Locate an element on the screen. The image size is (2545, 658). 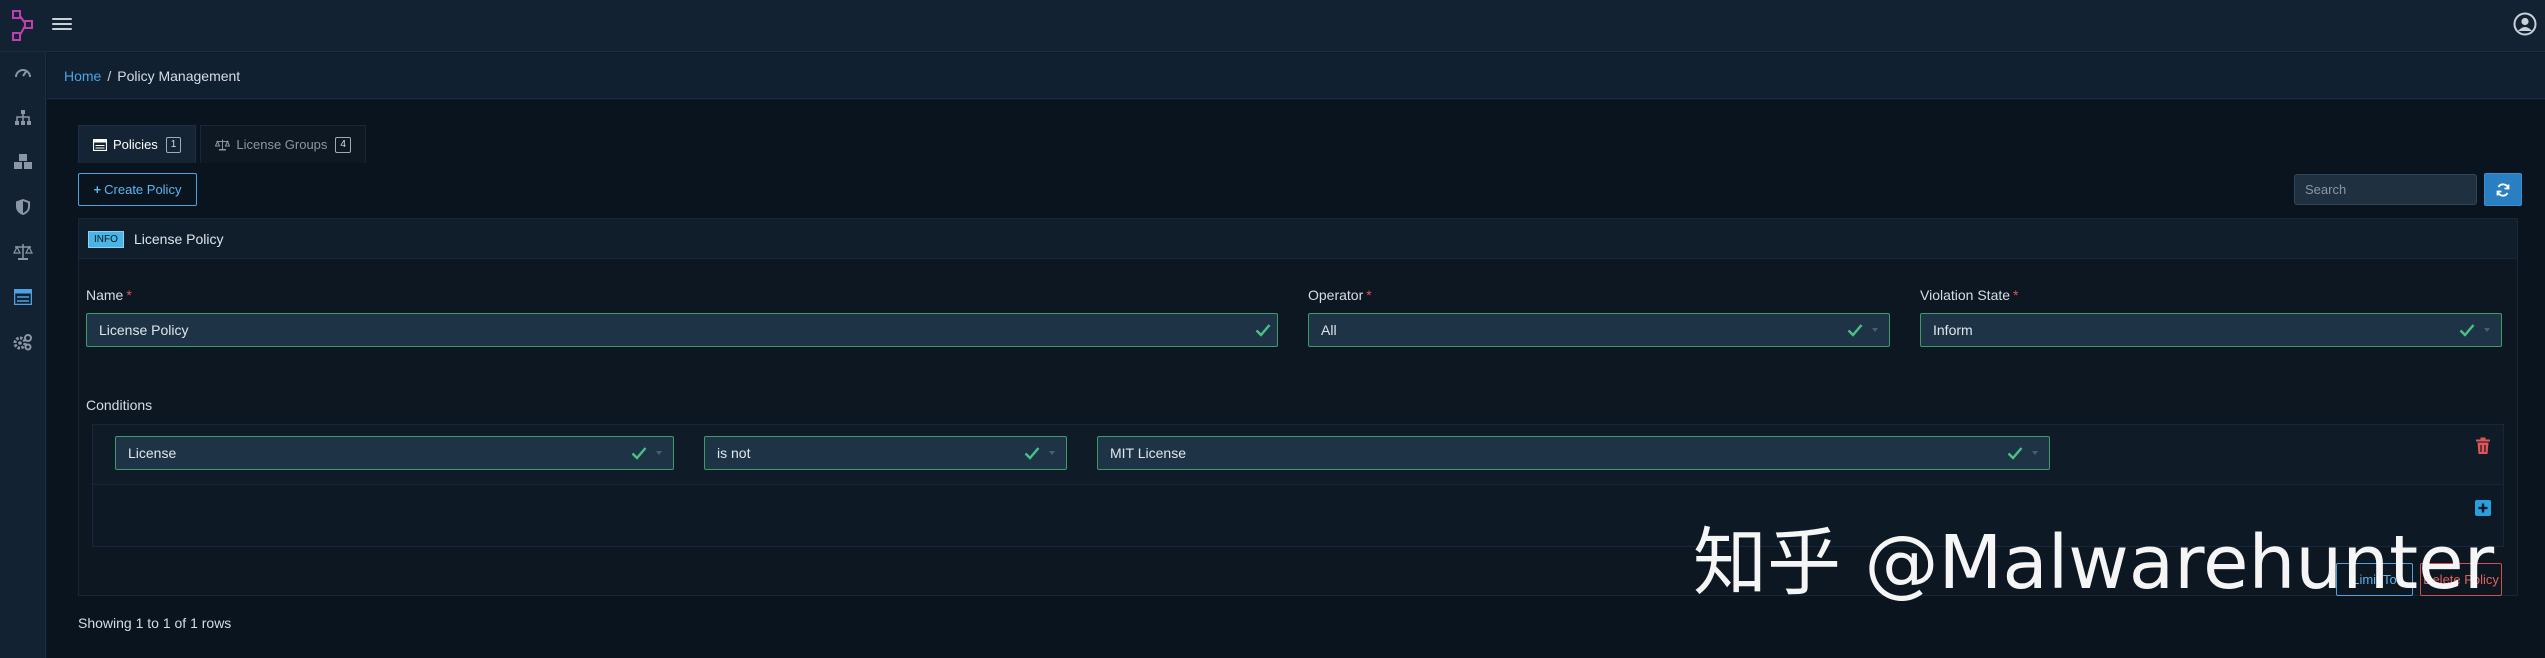
tab-bar: Policies 1 License Groups 4 is located at coordinates (224, 144).